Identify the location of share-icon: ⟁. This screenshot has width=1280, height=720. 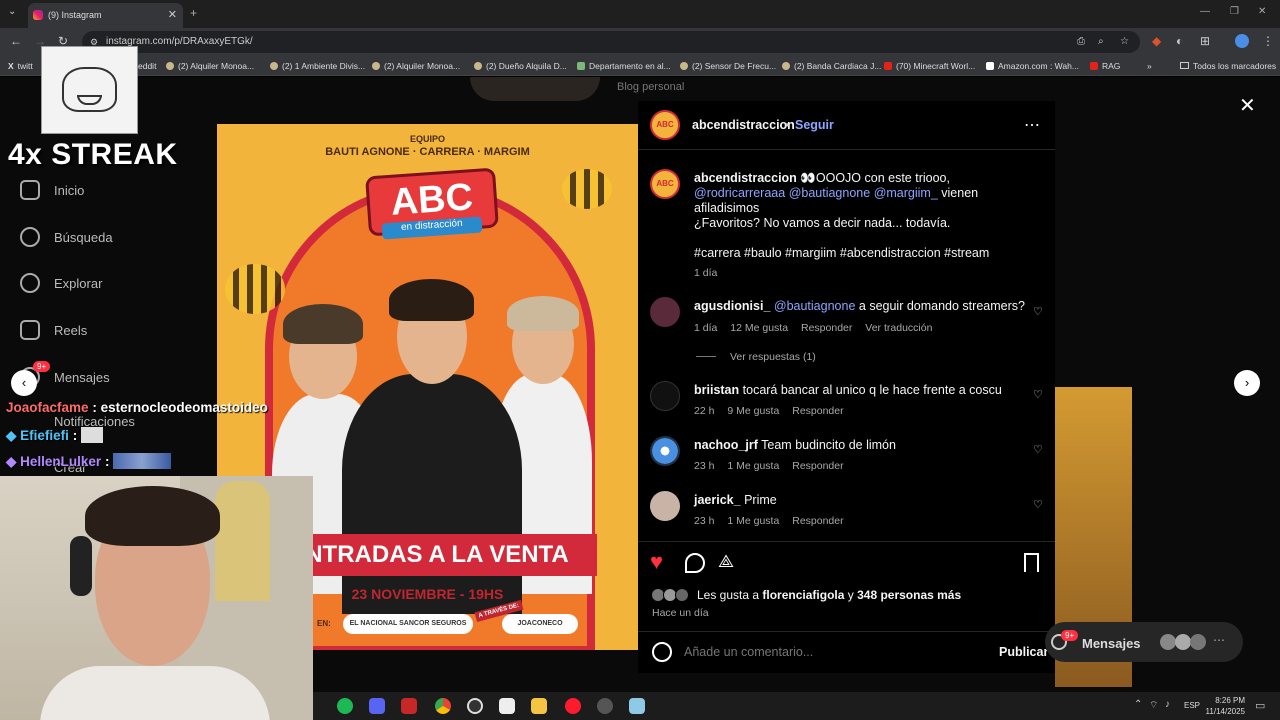
(726, 561).